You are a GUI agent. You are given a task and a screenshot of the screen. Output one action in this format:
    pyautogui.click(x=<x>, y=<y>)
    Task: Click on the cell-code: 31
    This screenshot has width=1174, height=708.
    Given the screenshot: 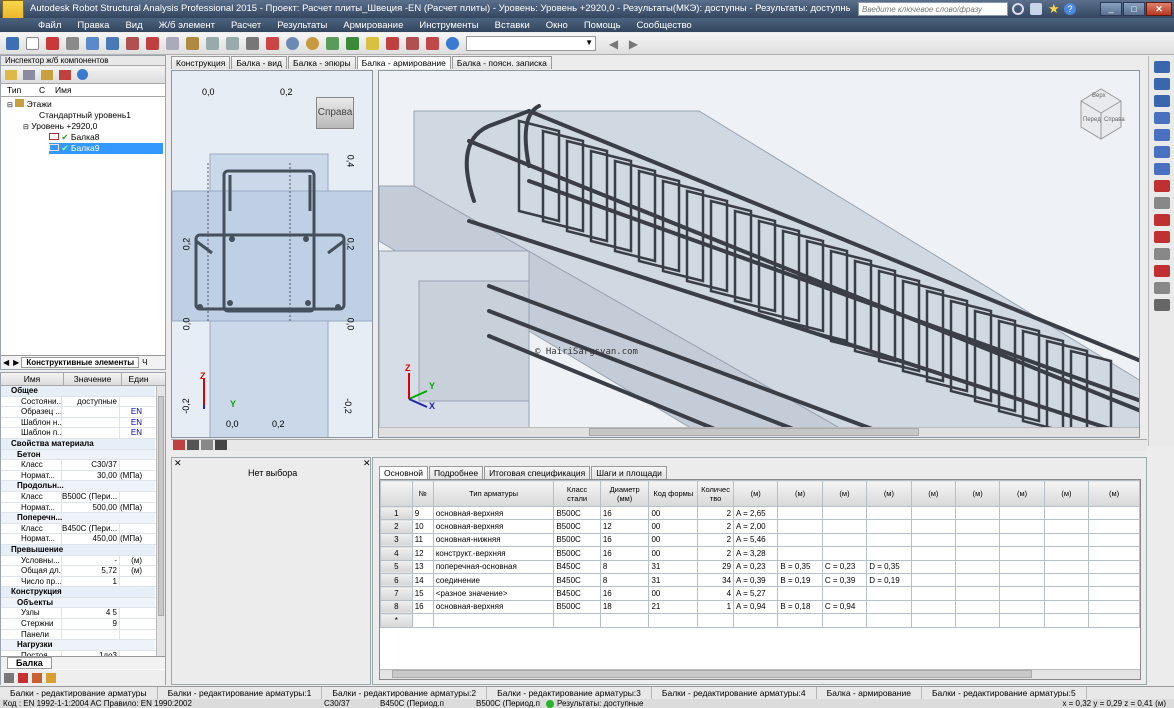 What is the action you would take?
    pyautogui.click(x=673, y=566)
    